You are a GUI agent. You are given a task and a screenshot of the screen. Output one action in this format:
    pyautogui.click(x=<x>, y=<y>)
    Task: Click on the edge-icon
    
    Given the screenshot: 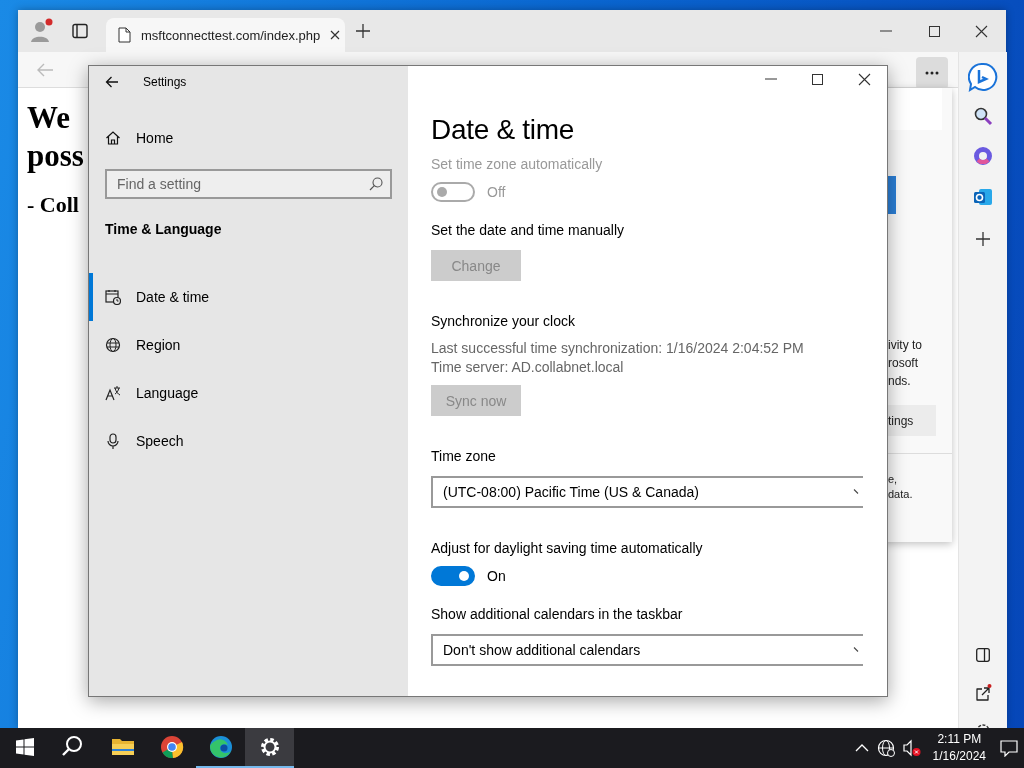 What is the action you would take?
    pyautogui.click(x=220, y=747)
    